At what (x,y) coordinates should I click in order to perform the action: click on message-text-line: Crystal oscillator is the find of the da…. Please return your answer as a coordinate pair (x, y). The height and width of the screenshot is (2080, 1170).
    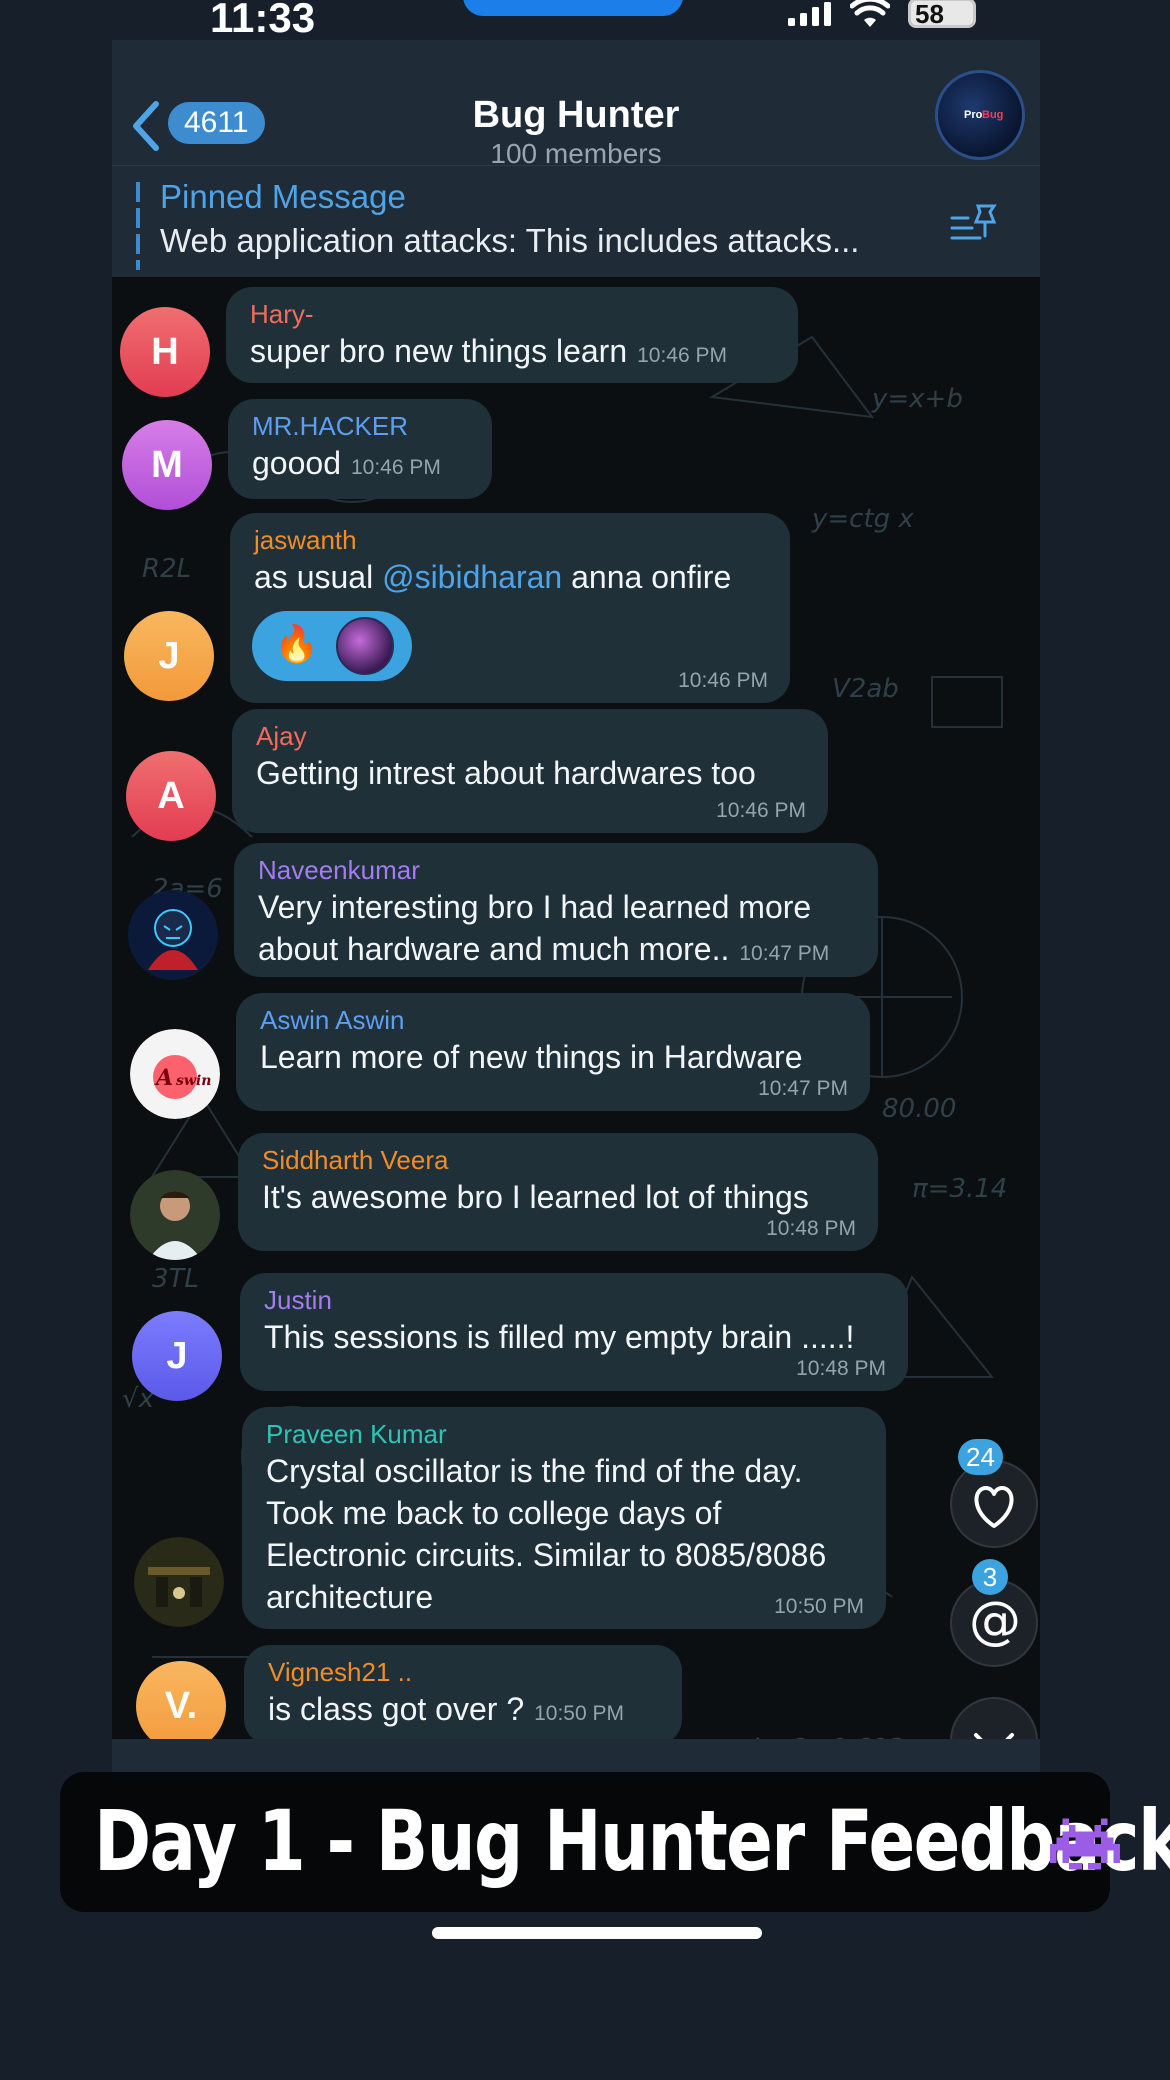
    Looking at the image, I should click on (534, 1471).